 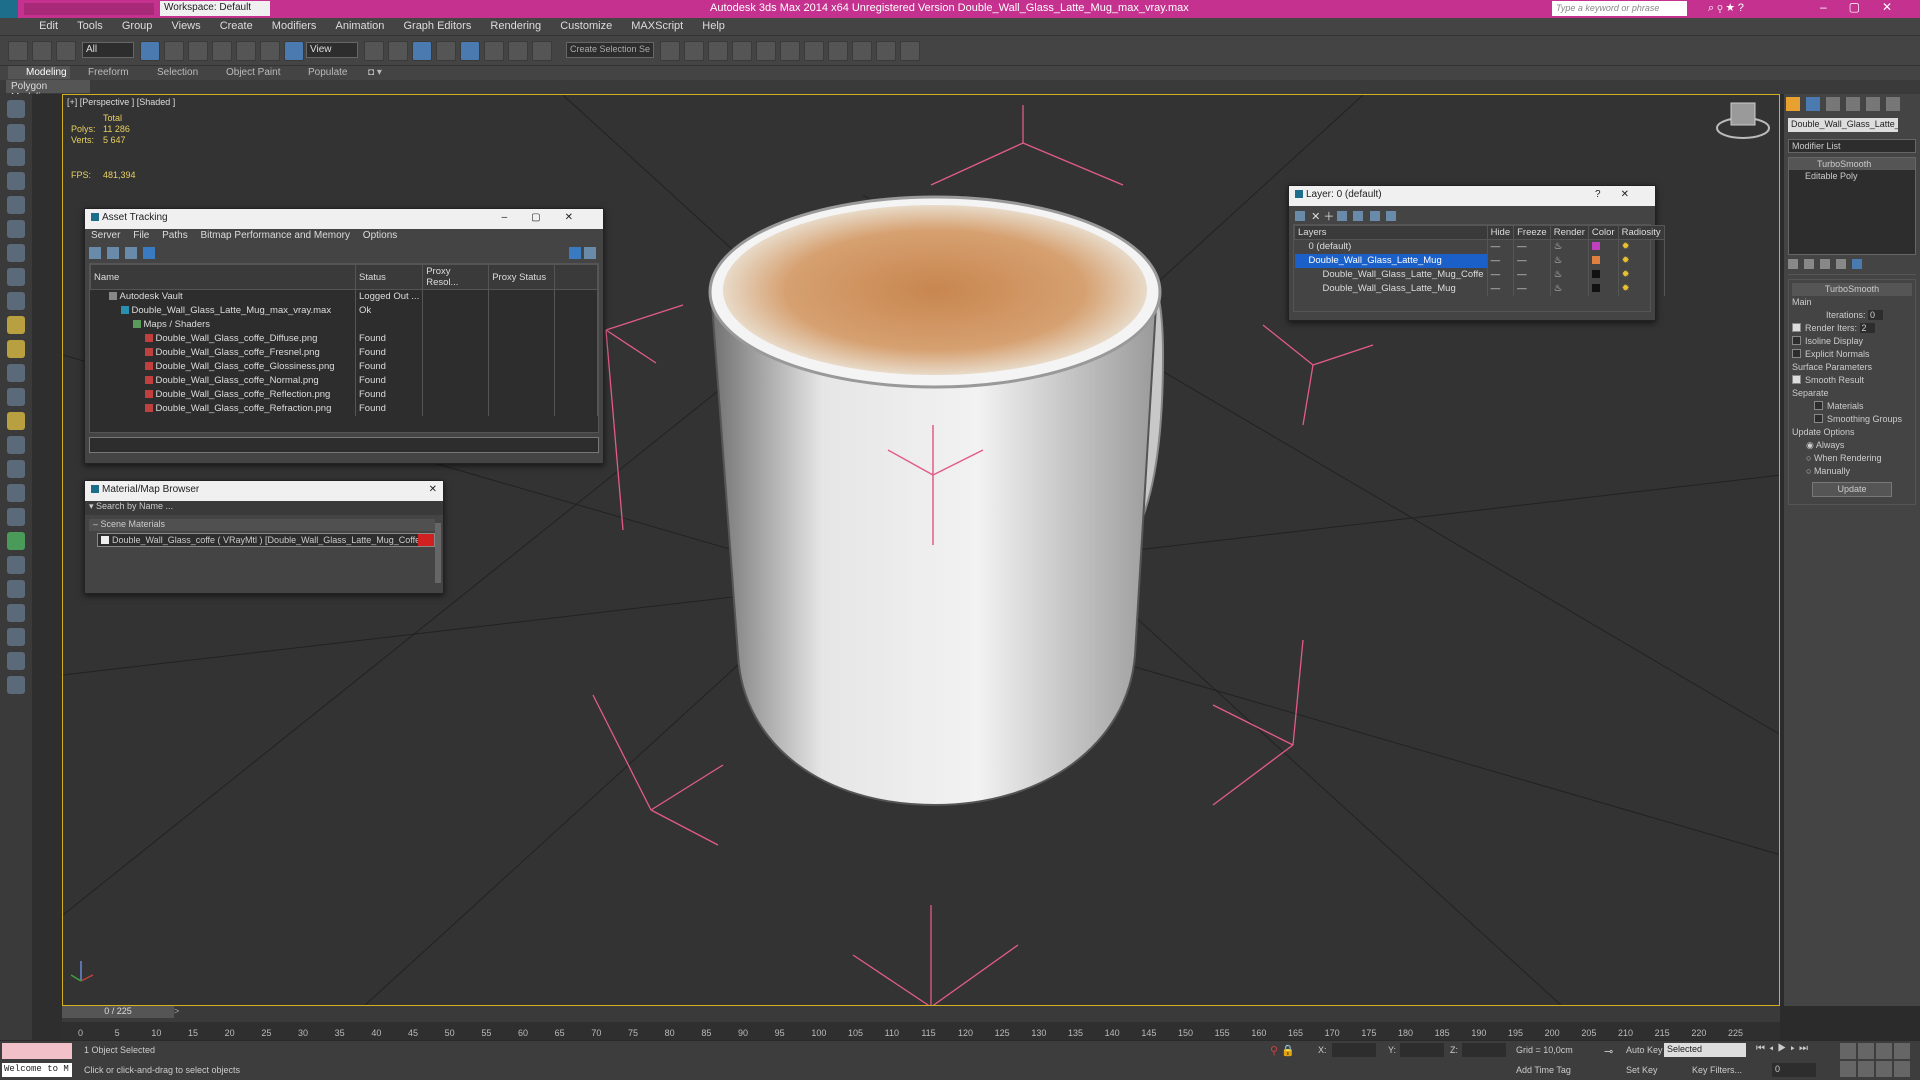 I want to click on scene-materials-section: – Scene Materials, so click(x=262, y=525).